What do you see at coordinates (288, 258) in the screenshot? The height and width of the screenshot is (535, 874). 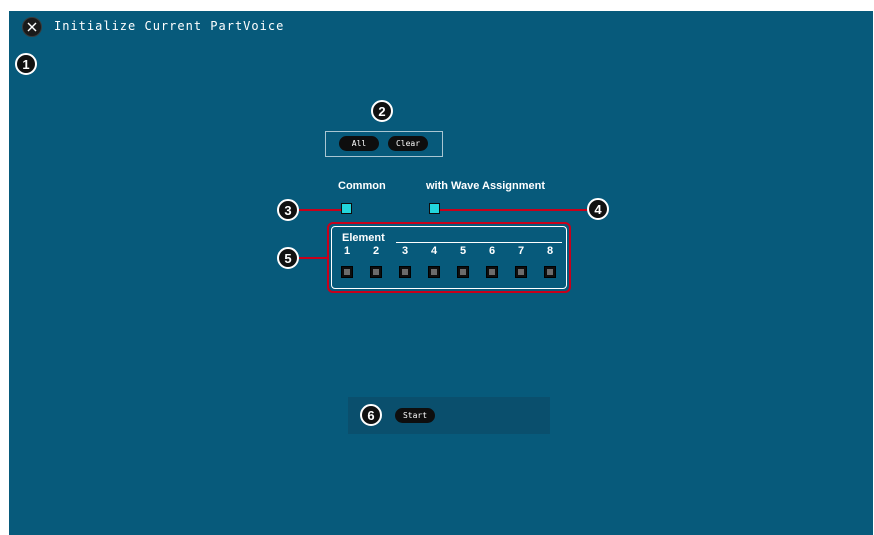 I see `callout-5: 5` at bounding box center [288, 258].